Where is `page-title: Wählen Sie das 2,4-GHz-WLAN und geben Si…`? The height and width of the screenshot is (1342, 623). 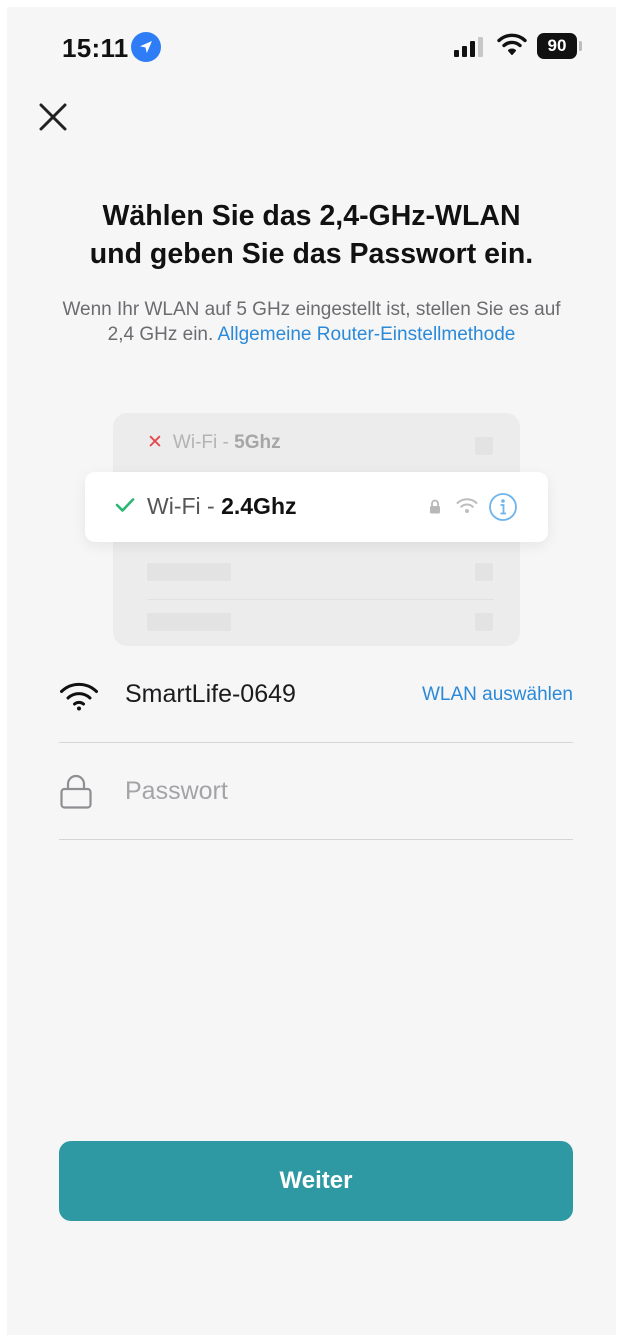 page-title: Wählen Sie das 2,4-GHz-WLAN und geben Si… is located at coordinates (311, 235).